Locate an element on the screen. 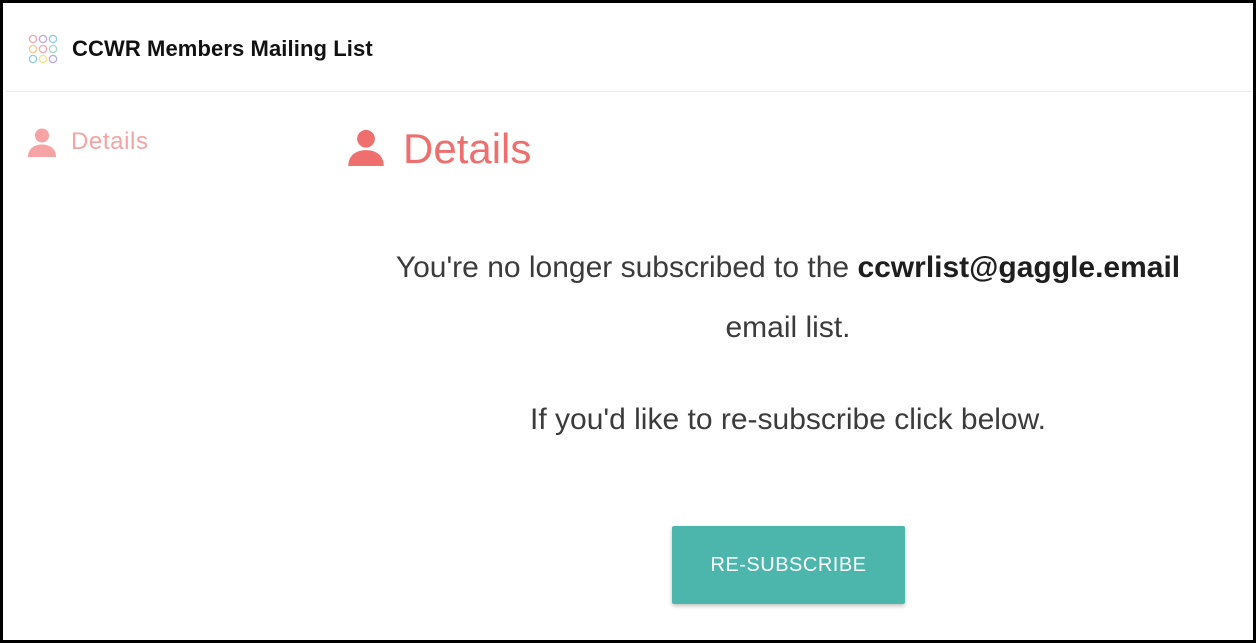  sidebar-item-details: Details is located at coordinates (88, 142).